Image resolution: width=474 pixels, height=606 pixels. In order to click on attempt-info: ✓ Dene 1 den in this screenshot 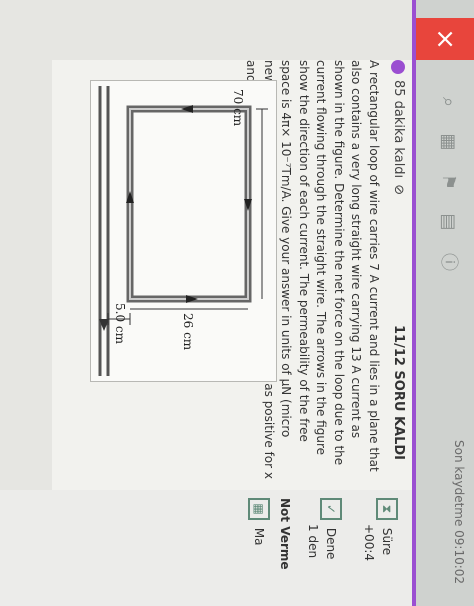, I will do `click(324, 528)`.